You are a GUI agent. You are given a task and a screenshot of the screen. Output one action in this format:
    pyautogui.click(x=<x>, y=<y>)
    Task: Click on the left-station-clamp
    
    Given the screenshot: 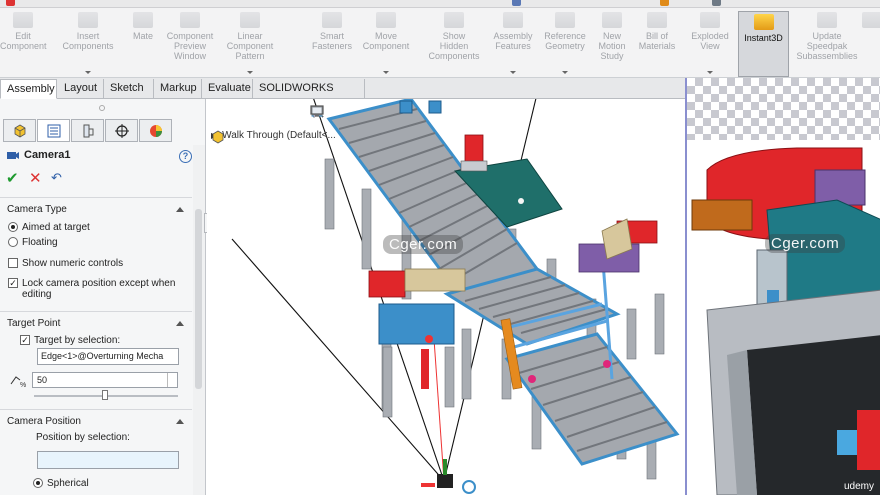 What is the action you would take?
    pyautogui.click(x=435, y=280)
    